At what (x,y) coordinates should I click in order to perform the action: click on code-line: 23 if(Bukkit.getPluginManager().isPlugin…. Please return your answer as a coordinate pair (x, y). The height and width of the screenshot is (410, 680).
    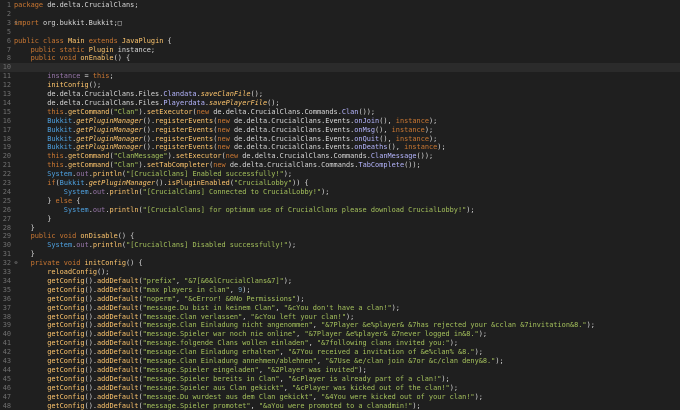
    Looking at the image, I should click on (340, 183).